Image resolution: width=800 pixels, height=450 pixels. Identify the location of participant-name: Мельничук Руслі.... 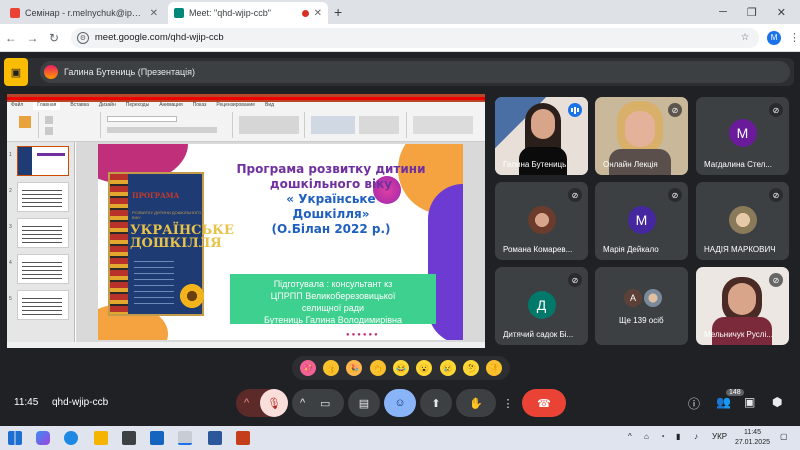
(738, 334).